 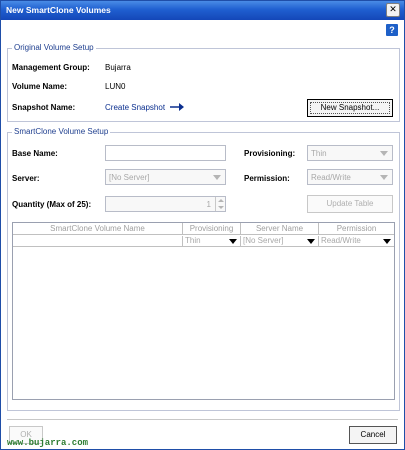 I want to click on help-icon: ?, so click(x=392, y=30).